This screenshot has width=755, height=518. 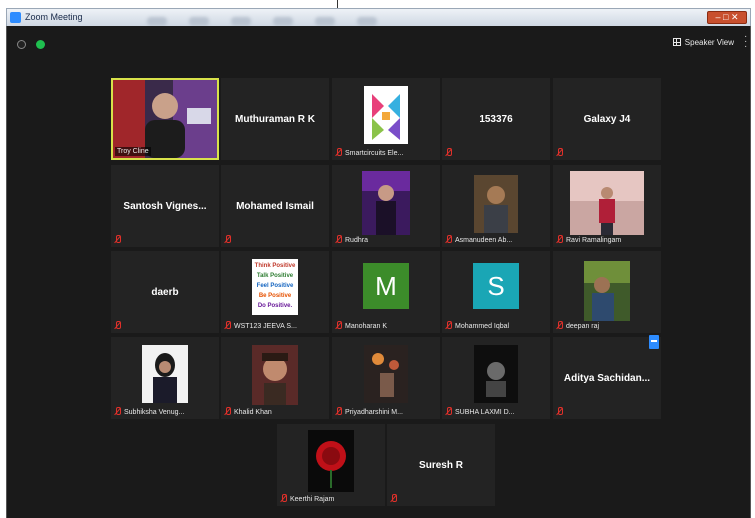 I want to click on participant-name: deepan raj, so click(x=583, y=326).